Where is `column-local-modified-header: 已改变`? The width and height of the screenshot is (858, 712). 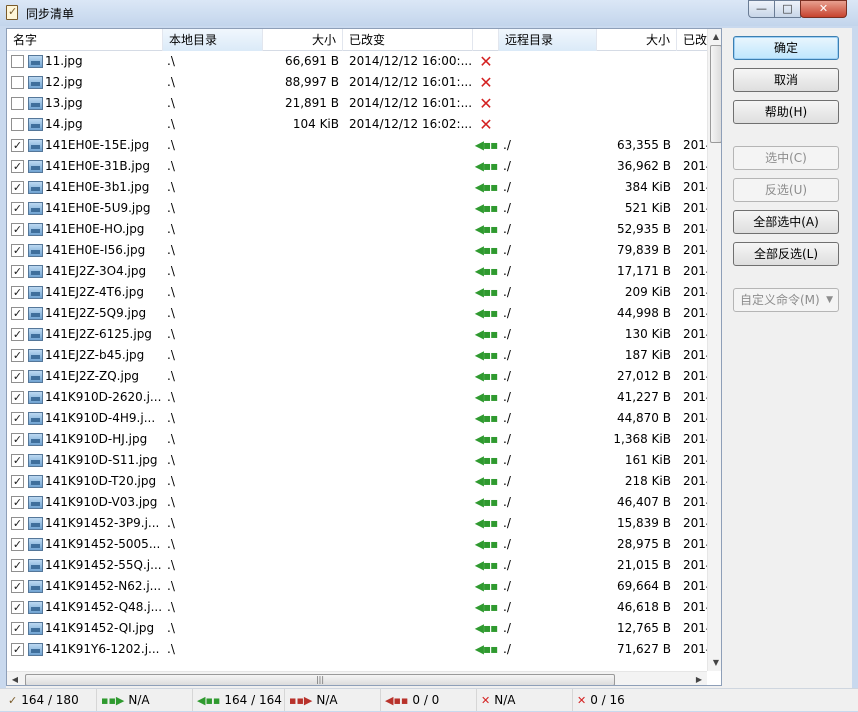 column-local-modified-header: 已改变 is located at coordinates (408, 40).